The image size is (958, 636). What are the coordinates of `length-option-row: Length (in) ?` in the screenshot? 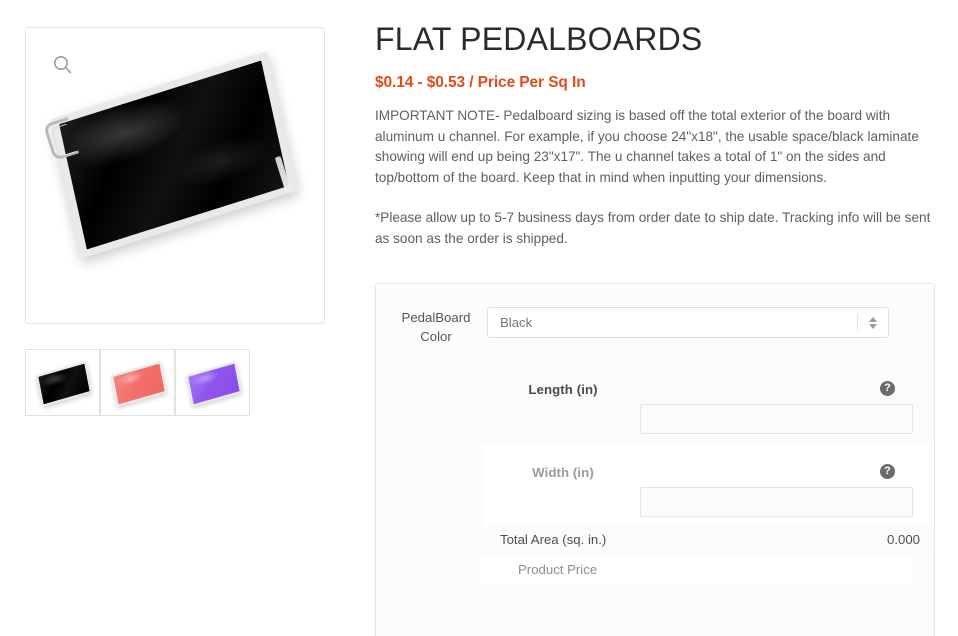 It's located at (655, 401).